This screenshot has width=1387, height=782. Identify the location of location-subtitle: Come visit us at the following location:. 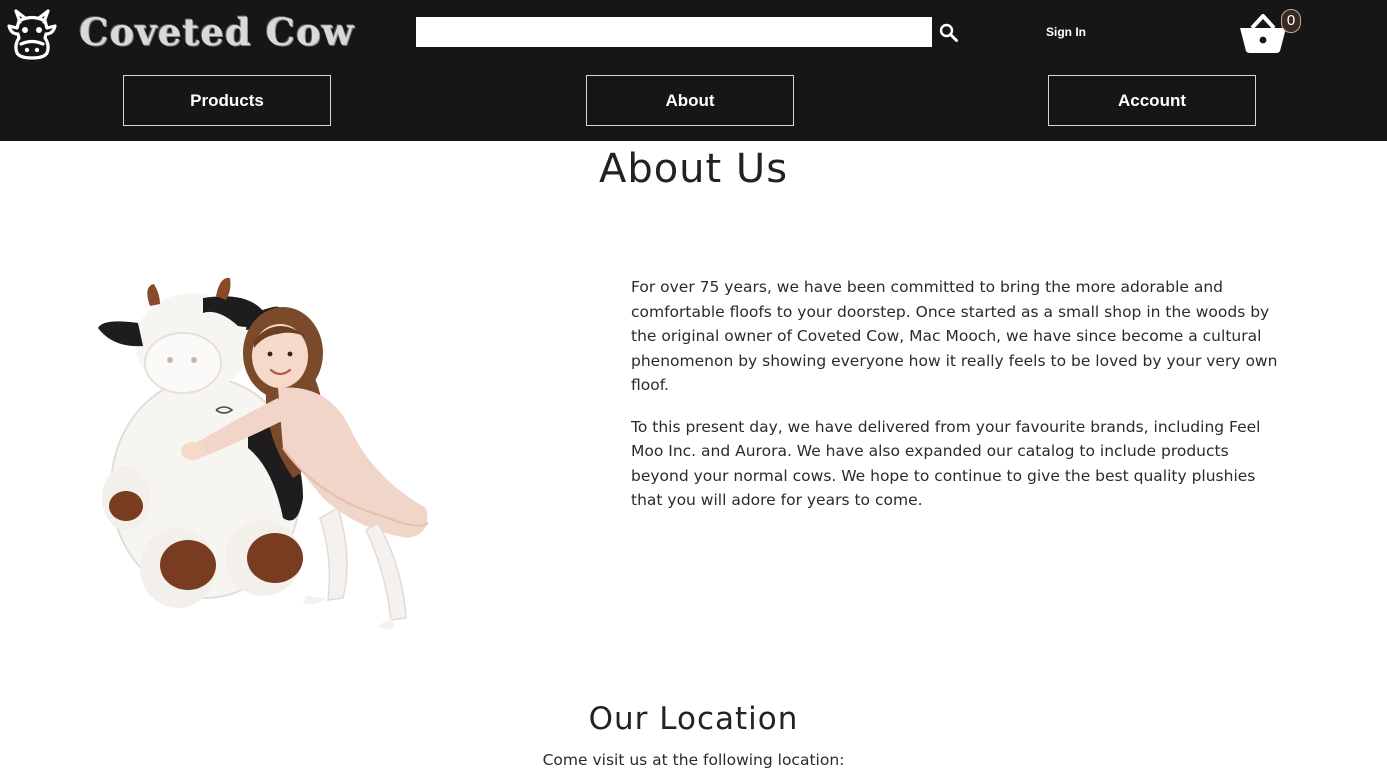
(693, 760).